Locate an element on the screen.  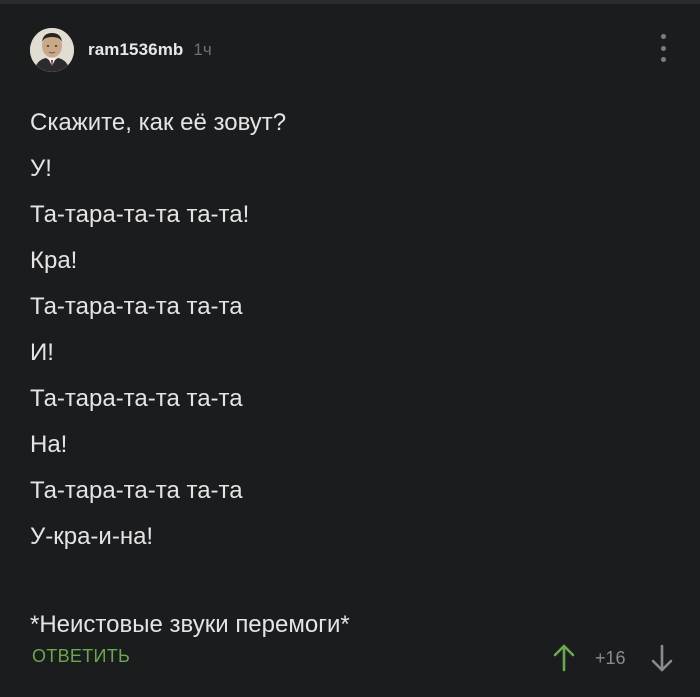
comment-line: У! is located at coordinates (41, 168).